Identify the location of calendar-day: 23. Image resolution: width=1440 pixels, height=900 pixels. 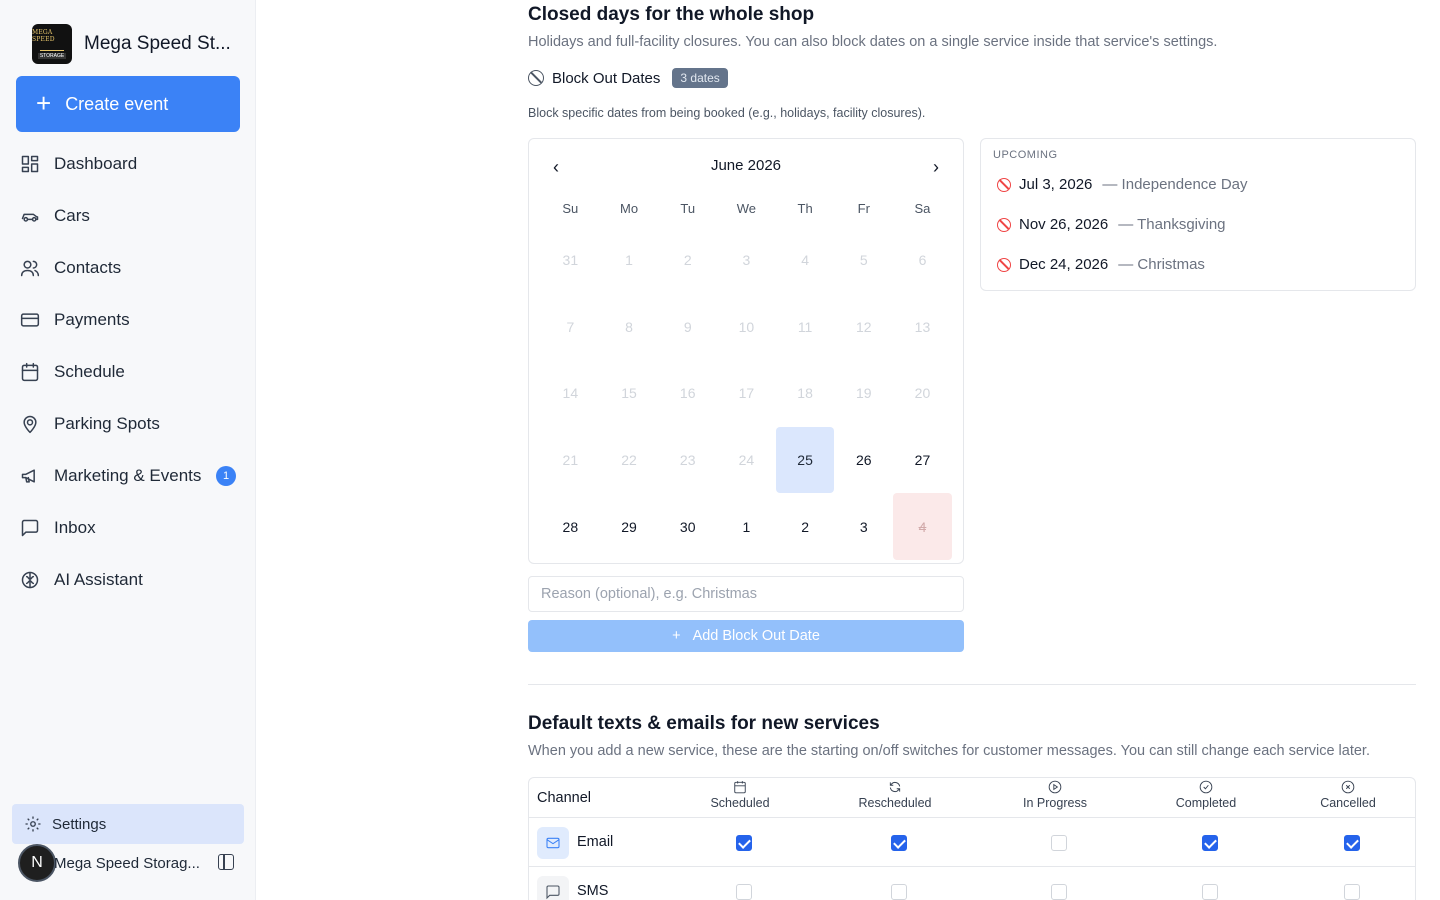
(687, 460).